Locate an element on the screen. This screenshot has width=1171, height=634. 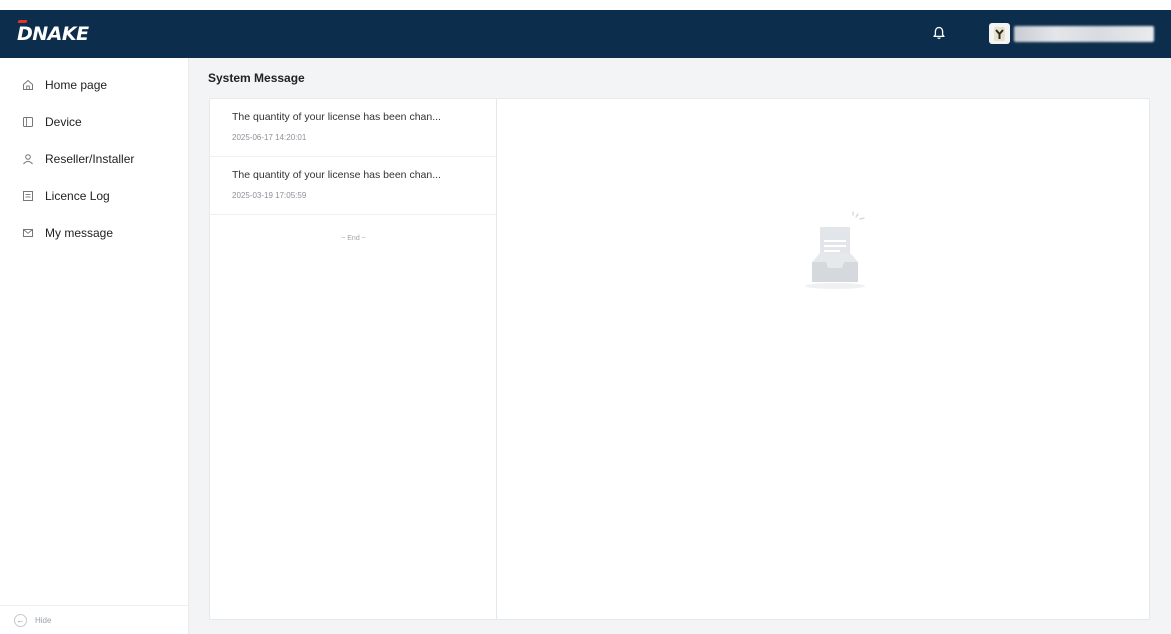
log-icon is located at coordinates (28, 196).